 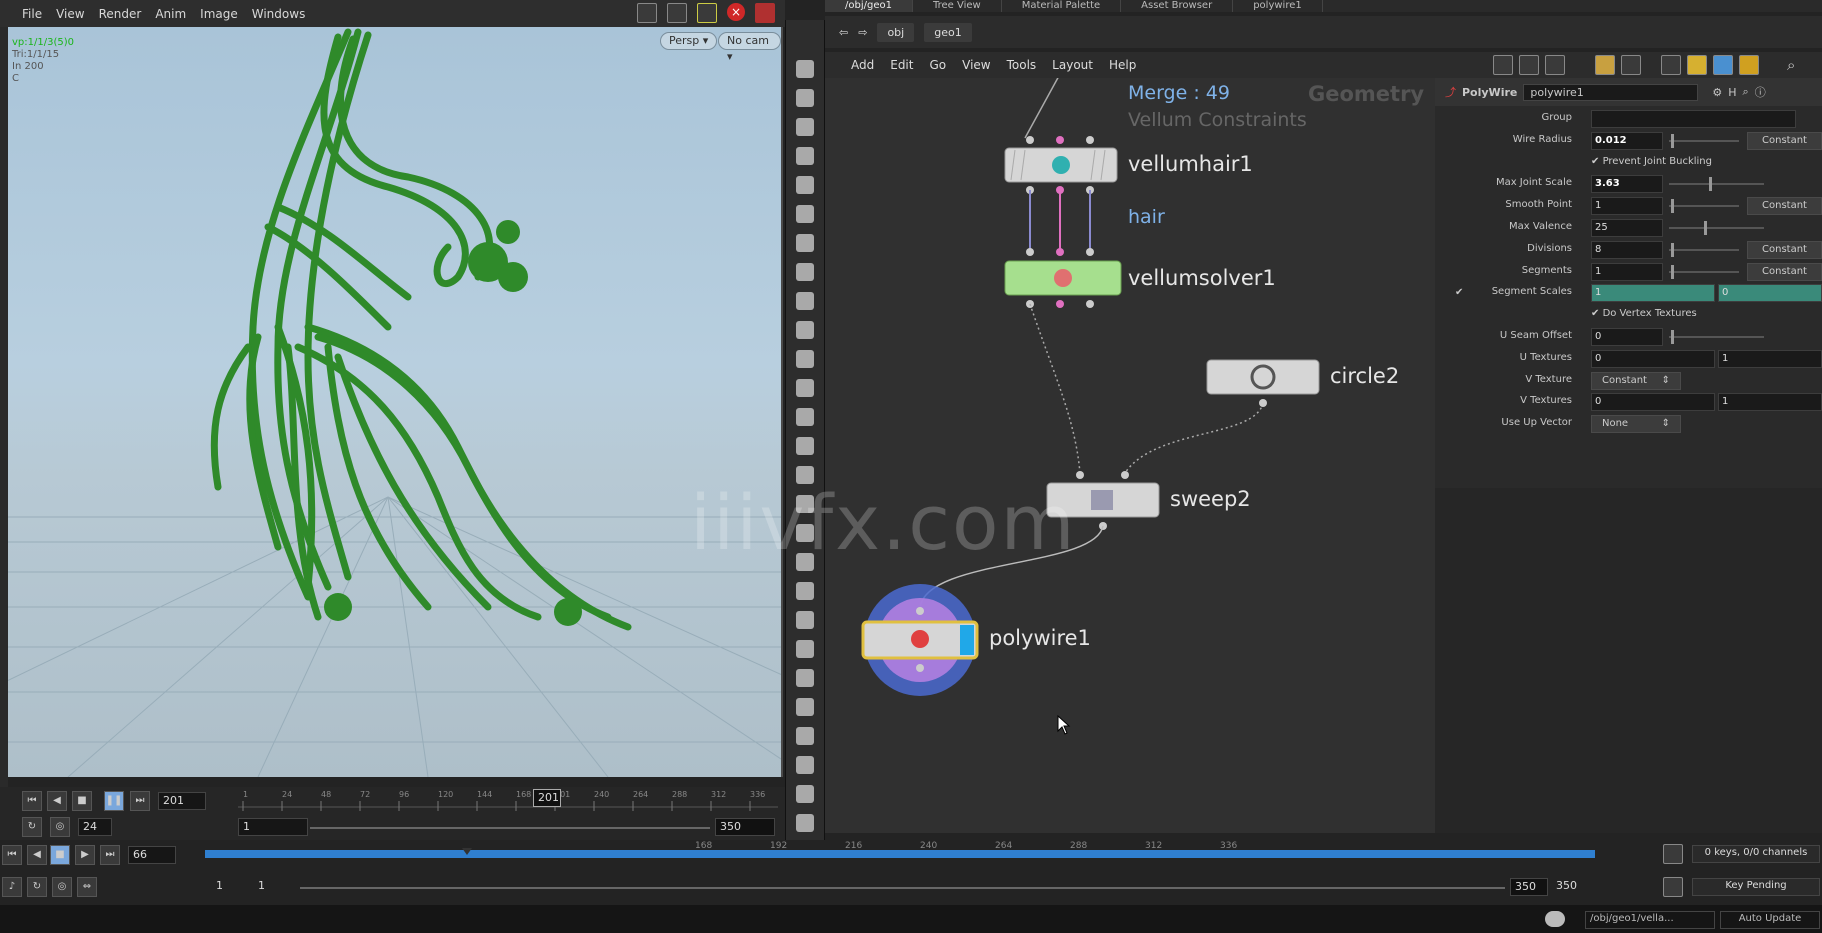 What do you see at coordinates (1627, 184) in the screenshot?
I see `param-field: 3.63` at bounding box center [1627, 184].